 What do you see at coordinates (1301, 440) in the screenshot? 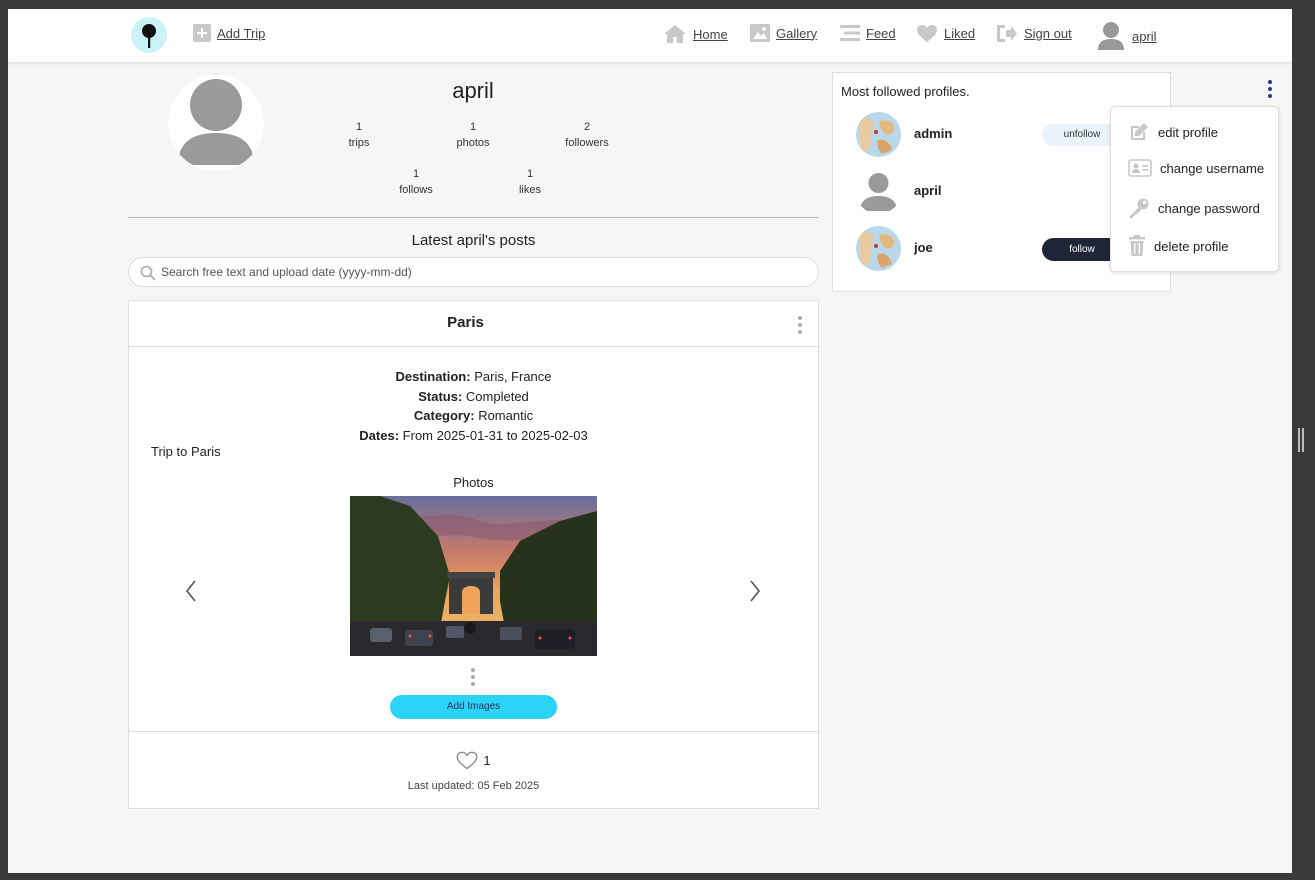
I see `resize-handle` at bounding box center [1301, 440].